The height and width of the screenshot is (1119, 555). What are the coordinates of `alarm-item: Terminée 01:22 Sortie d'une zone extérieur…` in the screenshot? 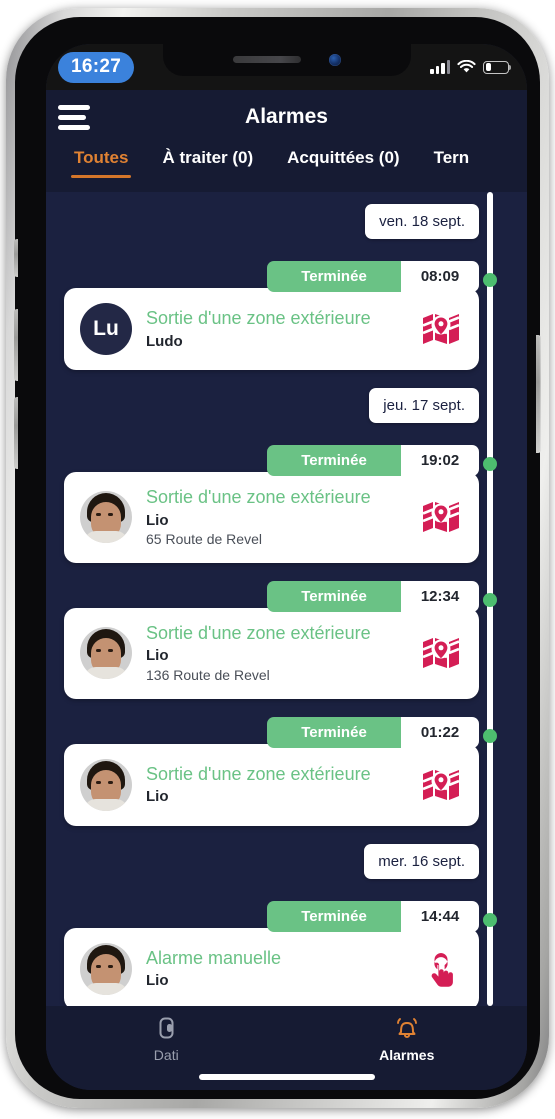 It's located at (286, 771).